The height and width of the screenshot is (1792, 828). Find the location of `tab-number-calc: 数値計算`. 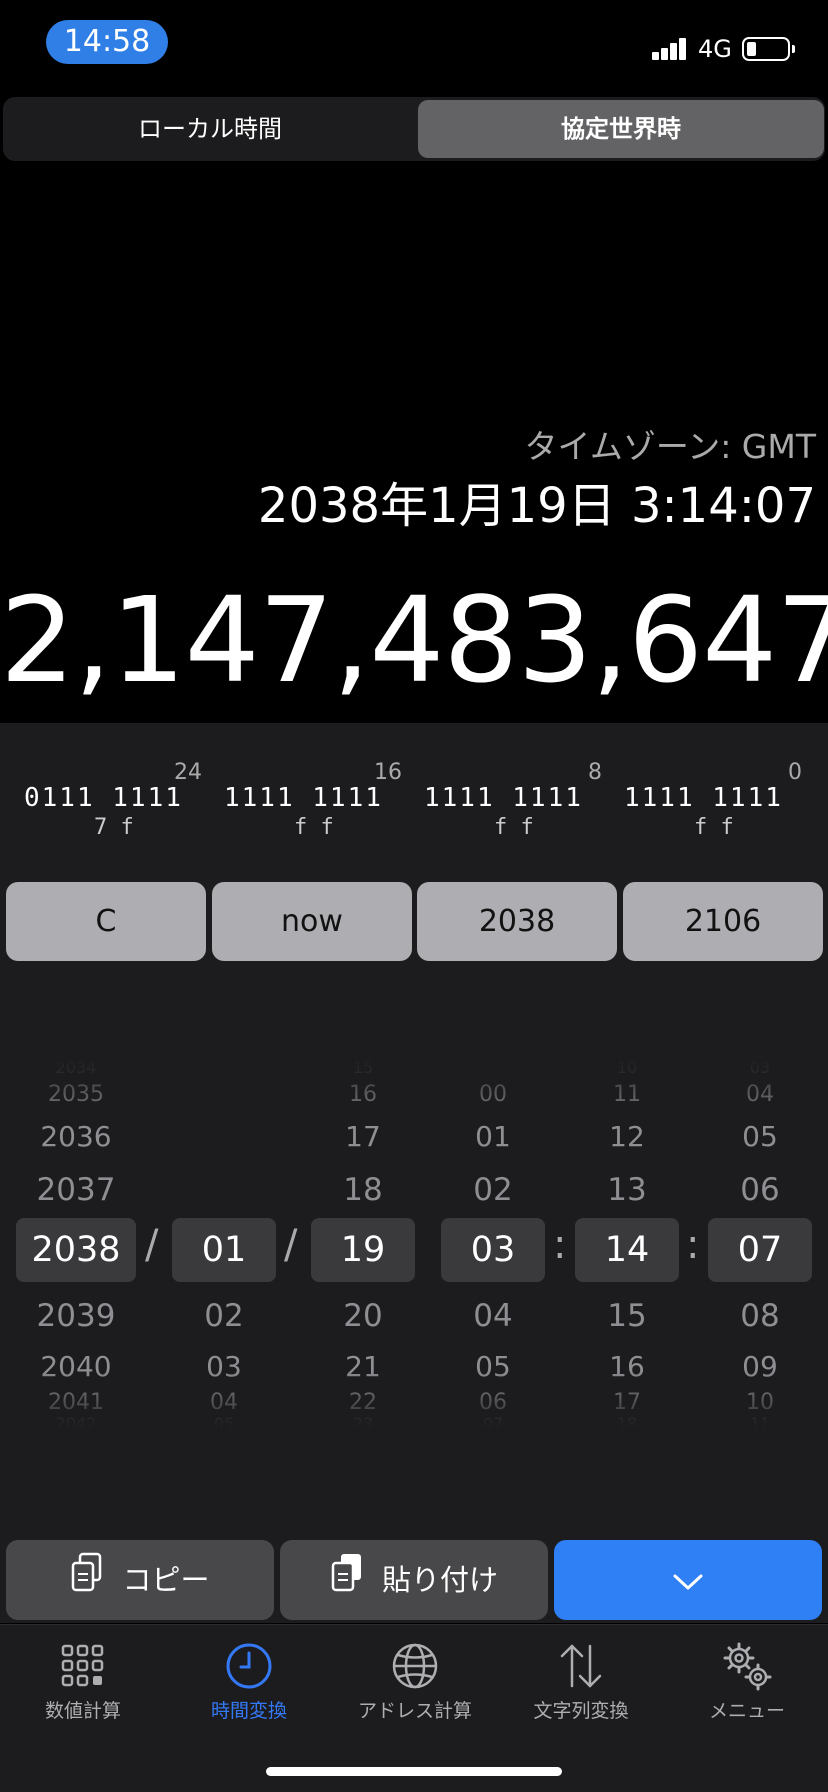

tab-number-calc: 数値計算 is located at coordinates (83, 1681).